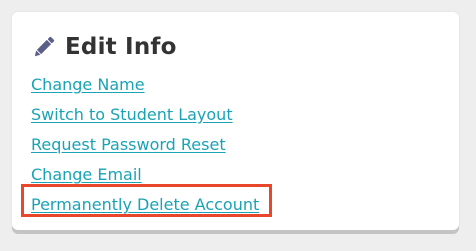 The width and height of the screenshot is (476, 251). Describe the element at coordinates (44, 47) in the screenshot. I see `pencil-icon` at that location.